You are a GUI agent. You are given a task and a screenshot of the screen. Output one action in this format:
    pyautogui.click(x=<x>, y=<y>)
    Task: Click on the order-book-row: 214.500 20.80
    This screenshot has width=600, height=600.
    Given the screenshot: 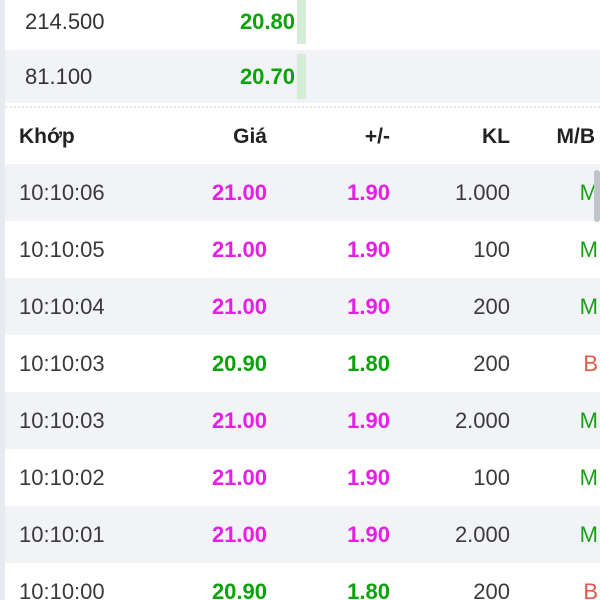 What is the action you would take?
    pyautogui.click(x=302, y=24)
    